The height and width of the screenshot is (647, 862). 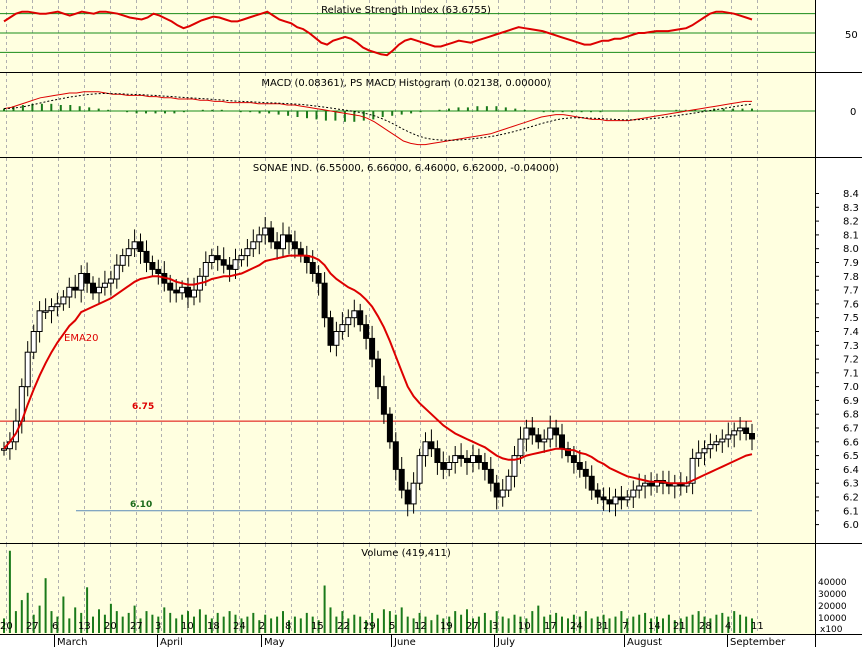 What do you see at coordinates (404, 642) in the screenshot?
I see `month-label: June` at bounding box center [404, 642].